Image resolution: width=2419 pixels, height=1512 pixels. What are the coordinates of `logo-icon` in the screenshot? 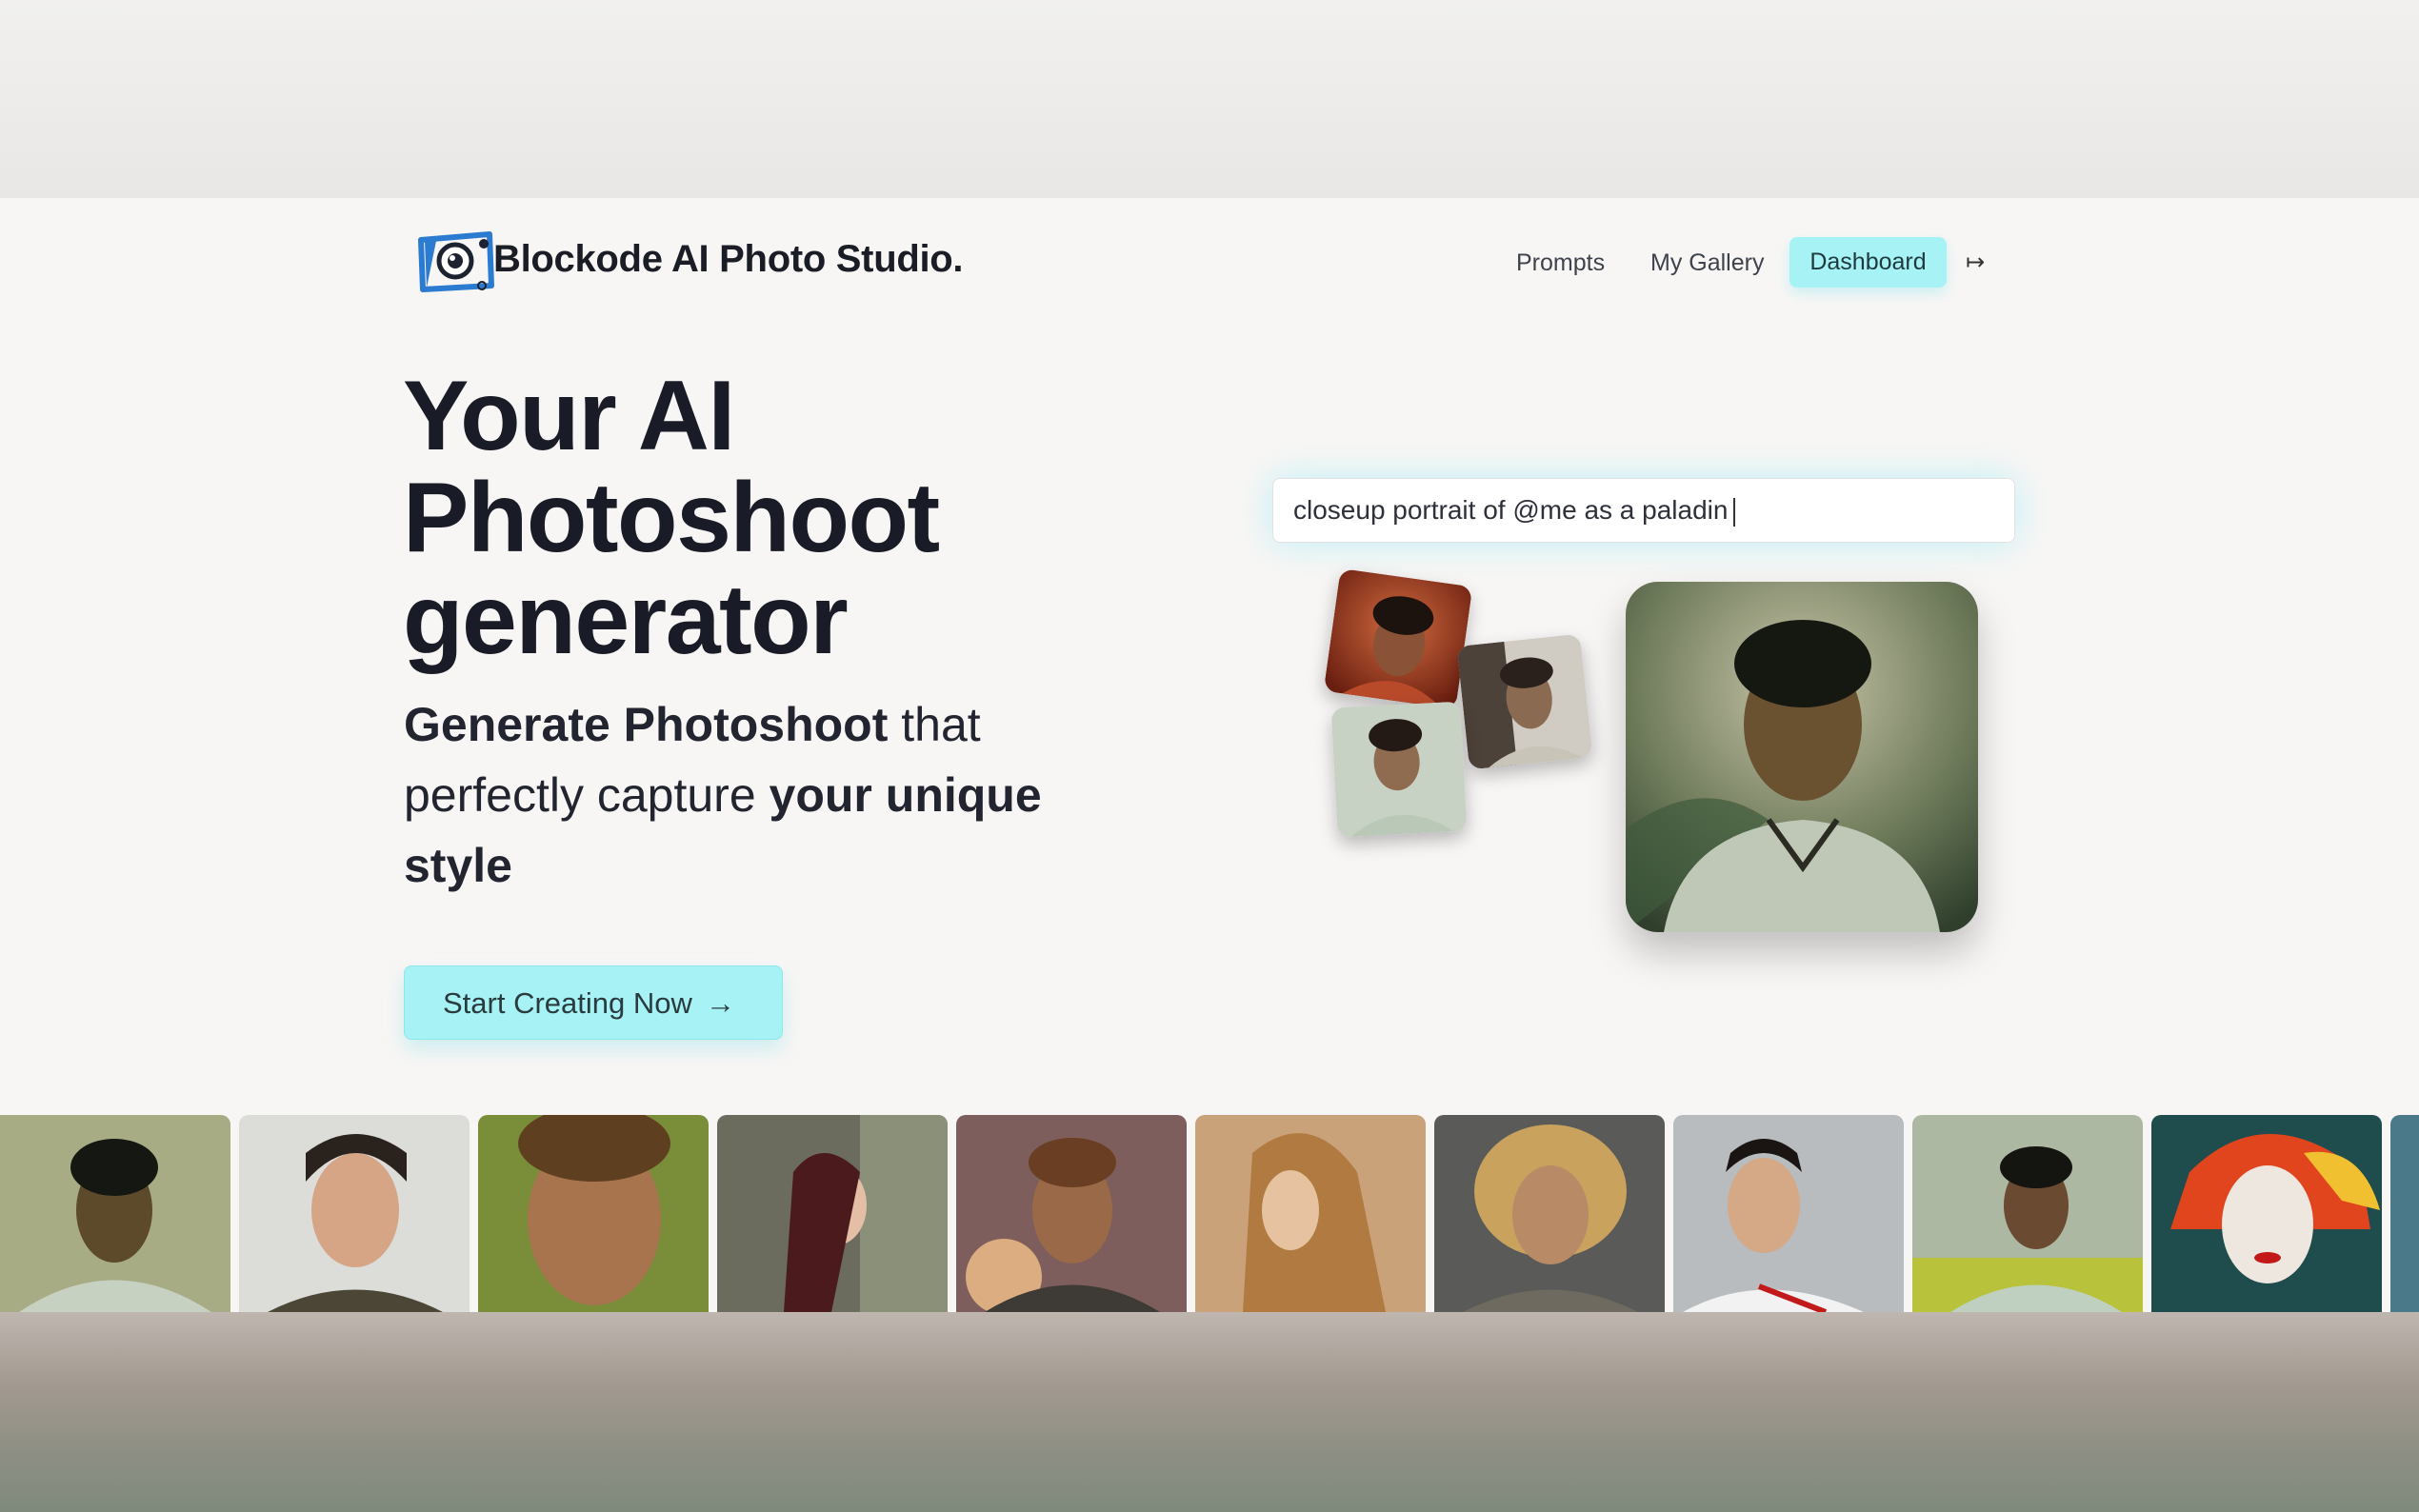 It's located at (455, 261).